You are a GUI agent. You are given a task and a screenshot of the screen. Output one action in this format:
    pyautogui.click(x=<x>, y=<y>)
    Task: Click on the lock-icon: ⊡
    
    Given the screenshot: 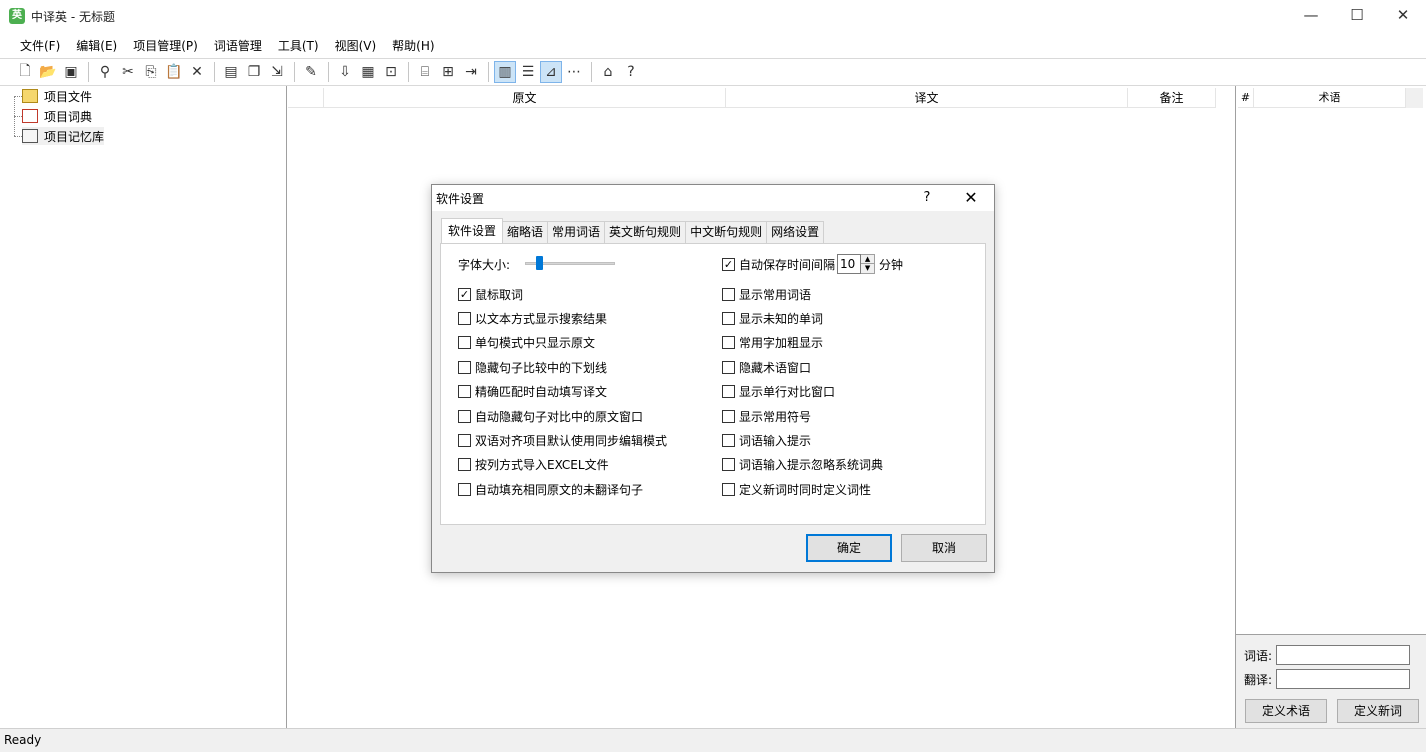 What is the action you would take?
    pyautogui.click(x=391, y=72)
    